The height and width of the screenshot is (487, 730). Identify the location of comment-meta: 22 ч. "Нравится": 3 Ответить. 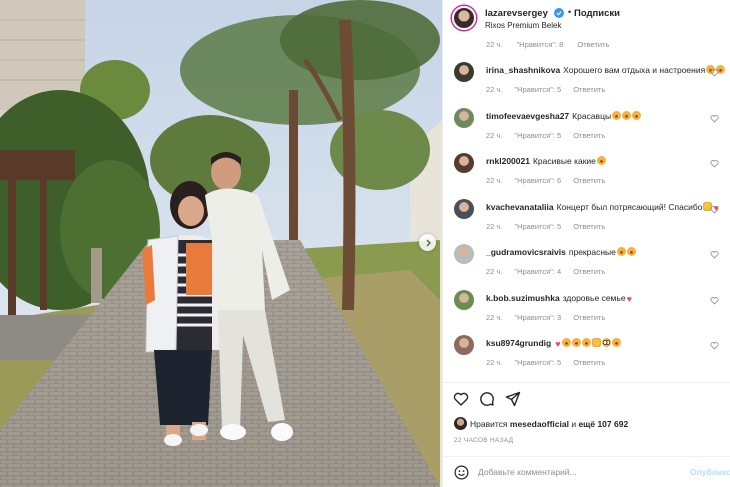
(551, 317).